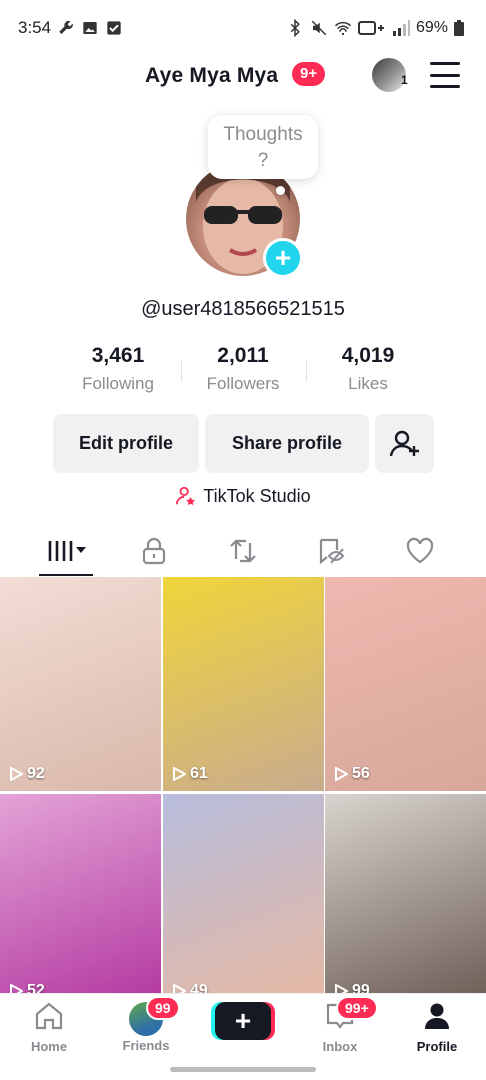 The height and width of the screenshot is (1080, 486). Describe the element at coordinates (437, 1046) in the screenshot. I see `nav-profile-label: Profile` at that location.